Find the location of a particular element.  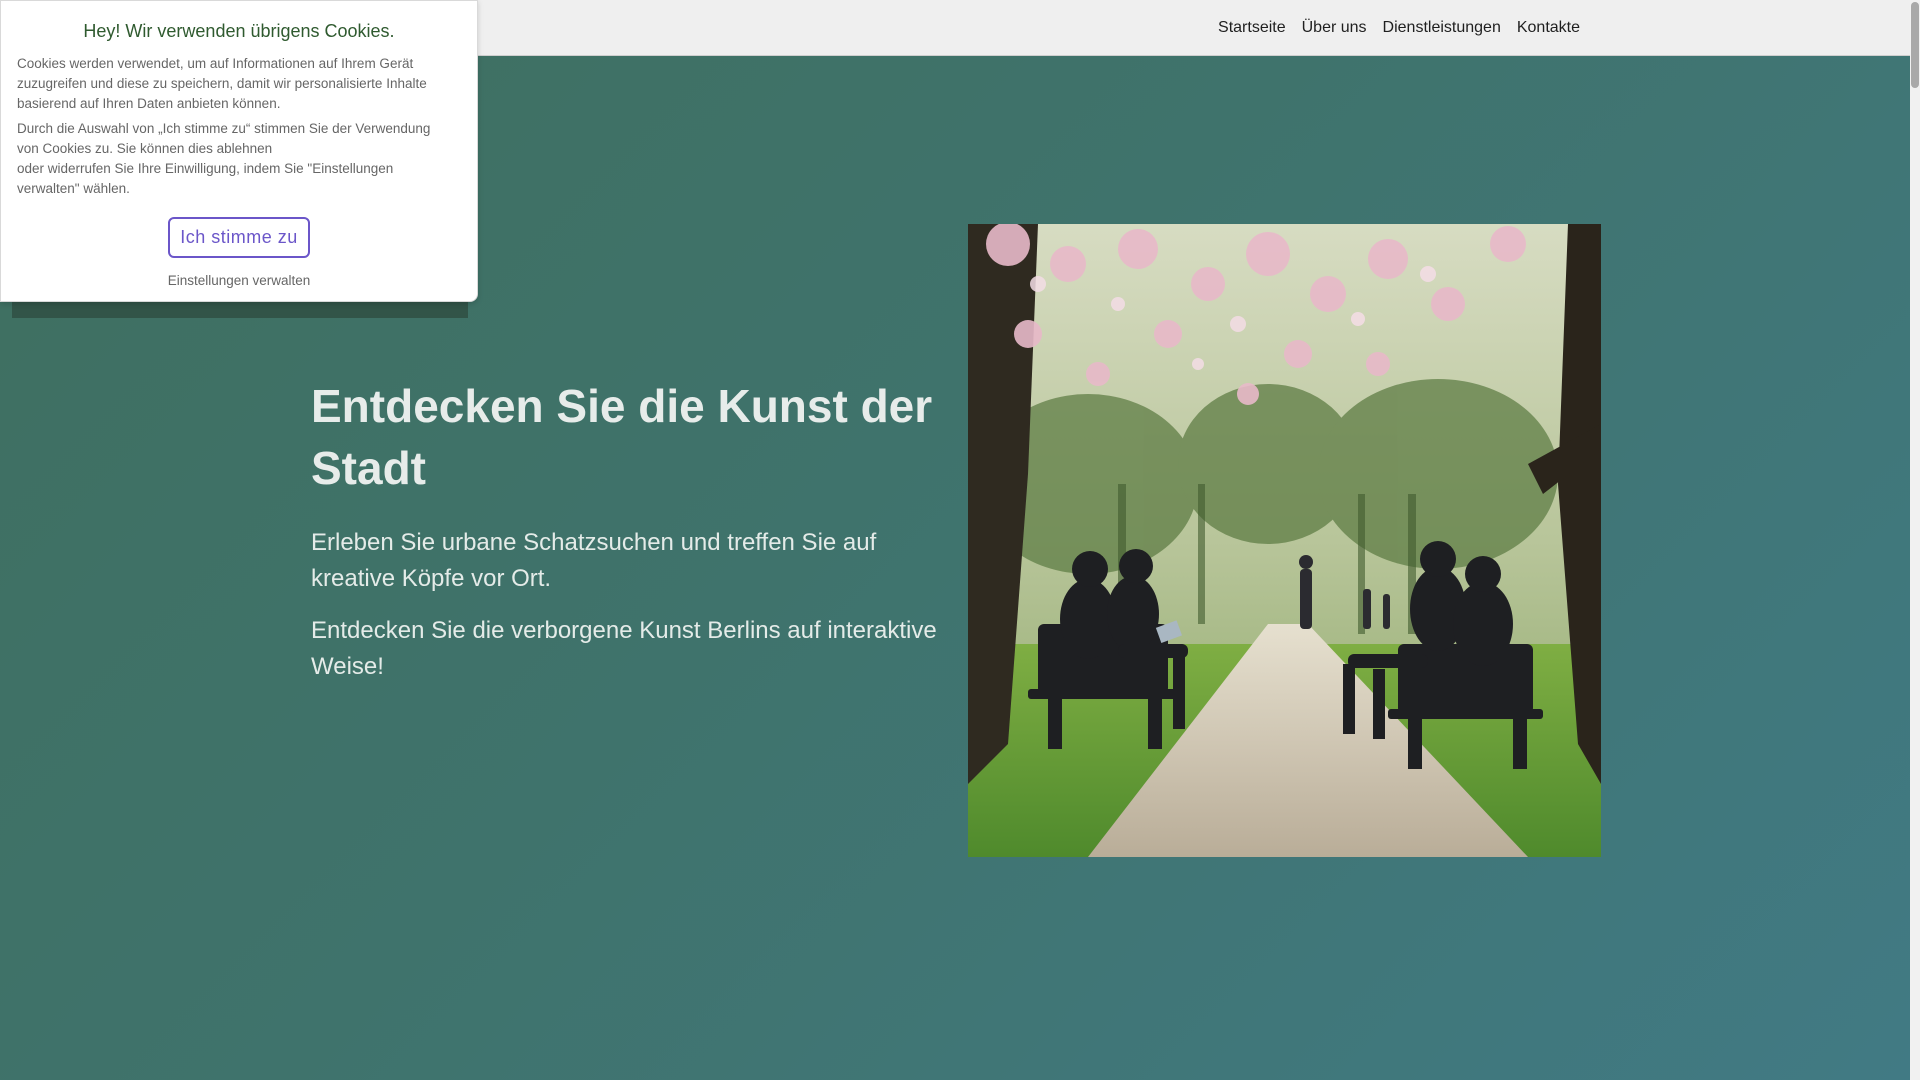

cookie-dialog-title: Hey! Wir verwenden übrigens Cookies. is located at coordinates (239, 31).